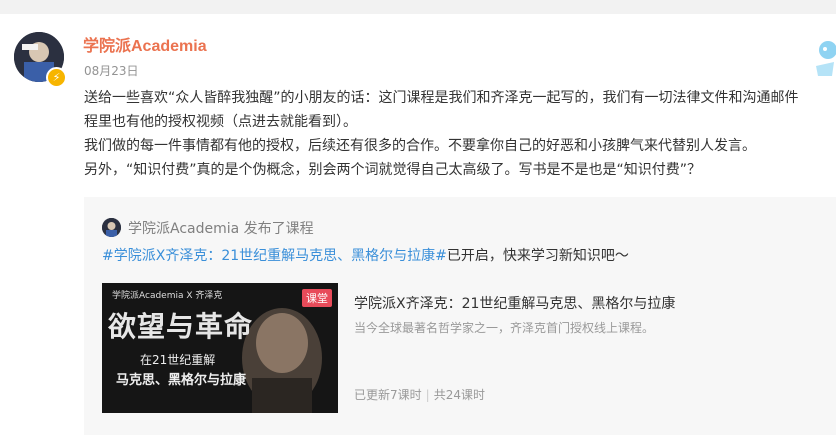 Image resolution: width=836 pixels, height=435 pixels. I want to click on repost-author-link: 学院派Academia, so click(183, 229).